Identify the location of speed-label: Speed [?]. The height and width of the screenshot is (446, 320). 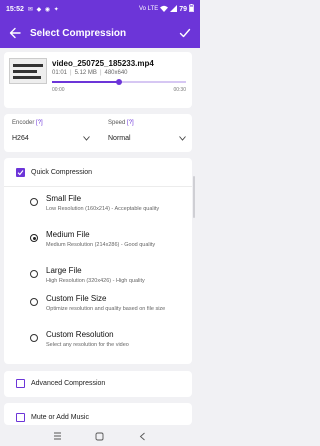
(121, 123).